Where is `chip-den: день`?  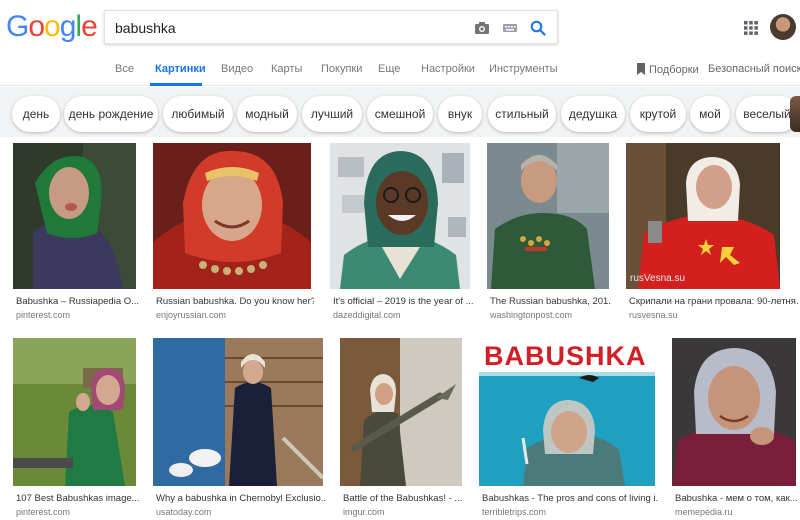
chip-den: день is located at coordinates (36, 114).